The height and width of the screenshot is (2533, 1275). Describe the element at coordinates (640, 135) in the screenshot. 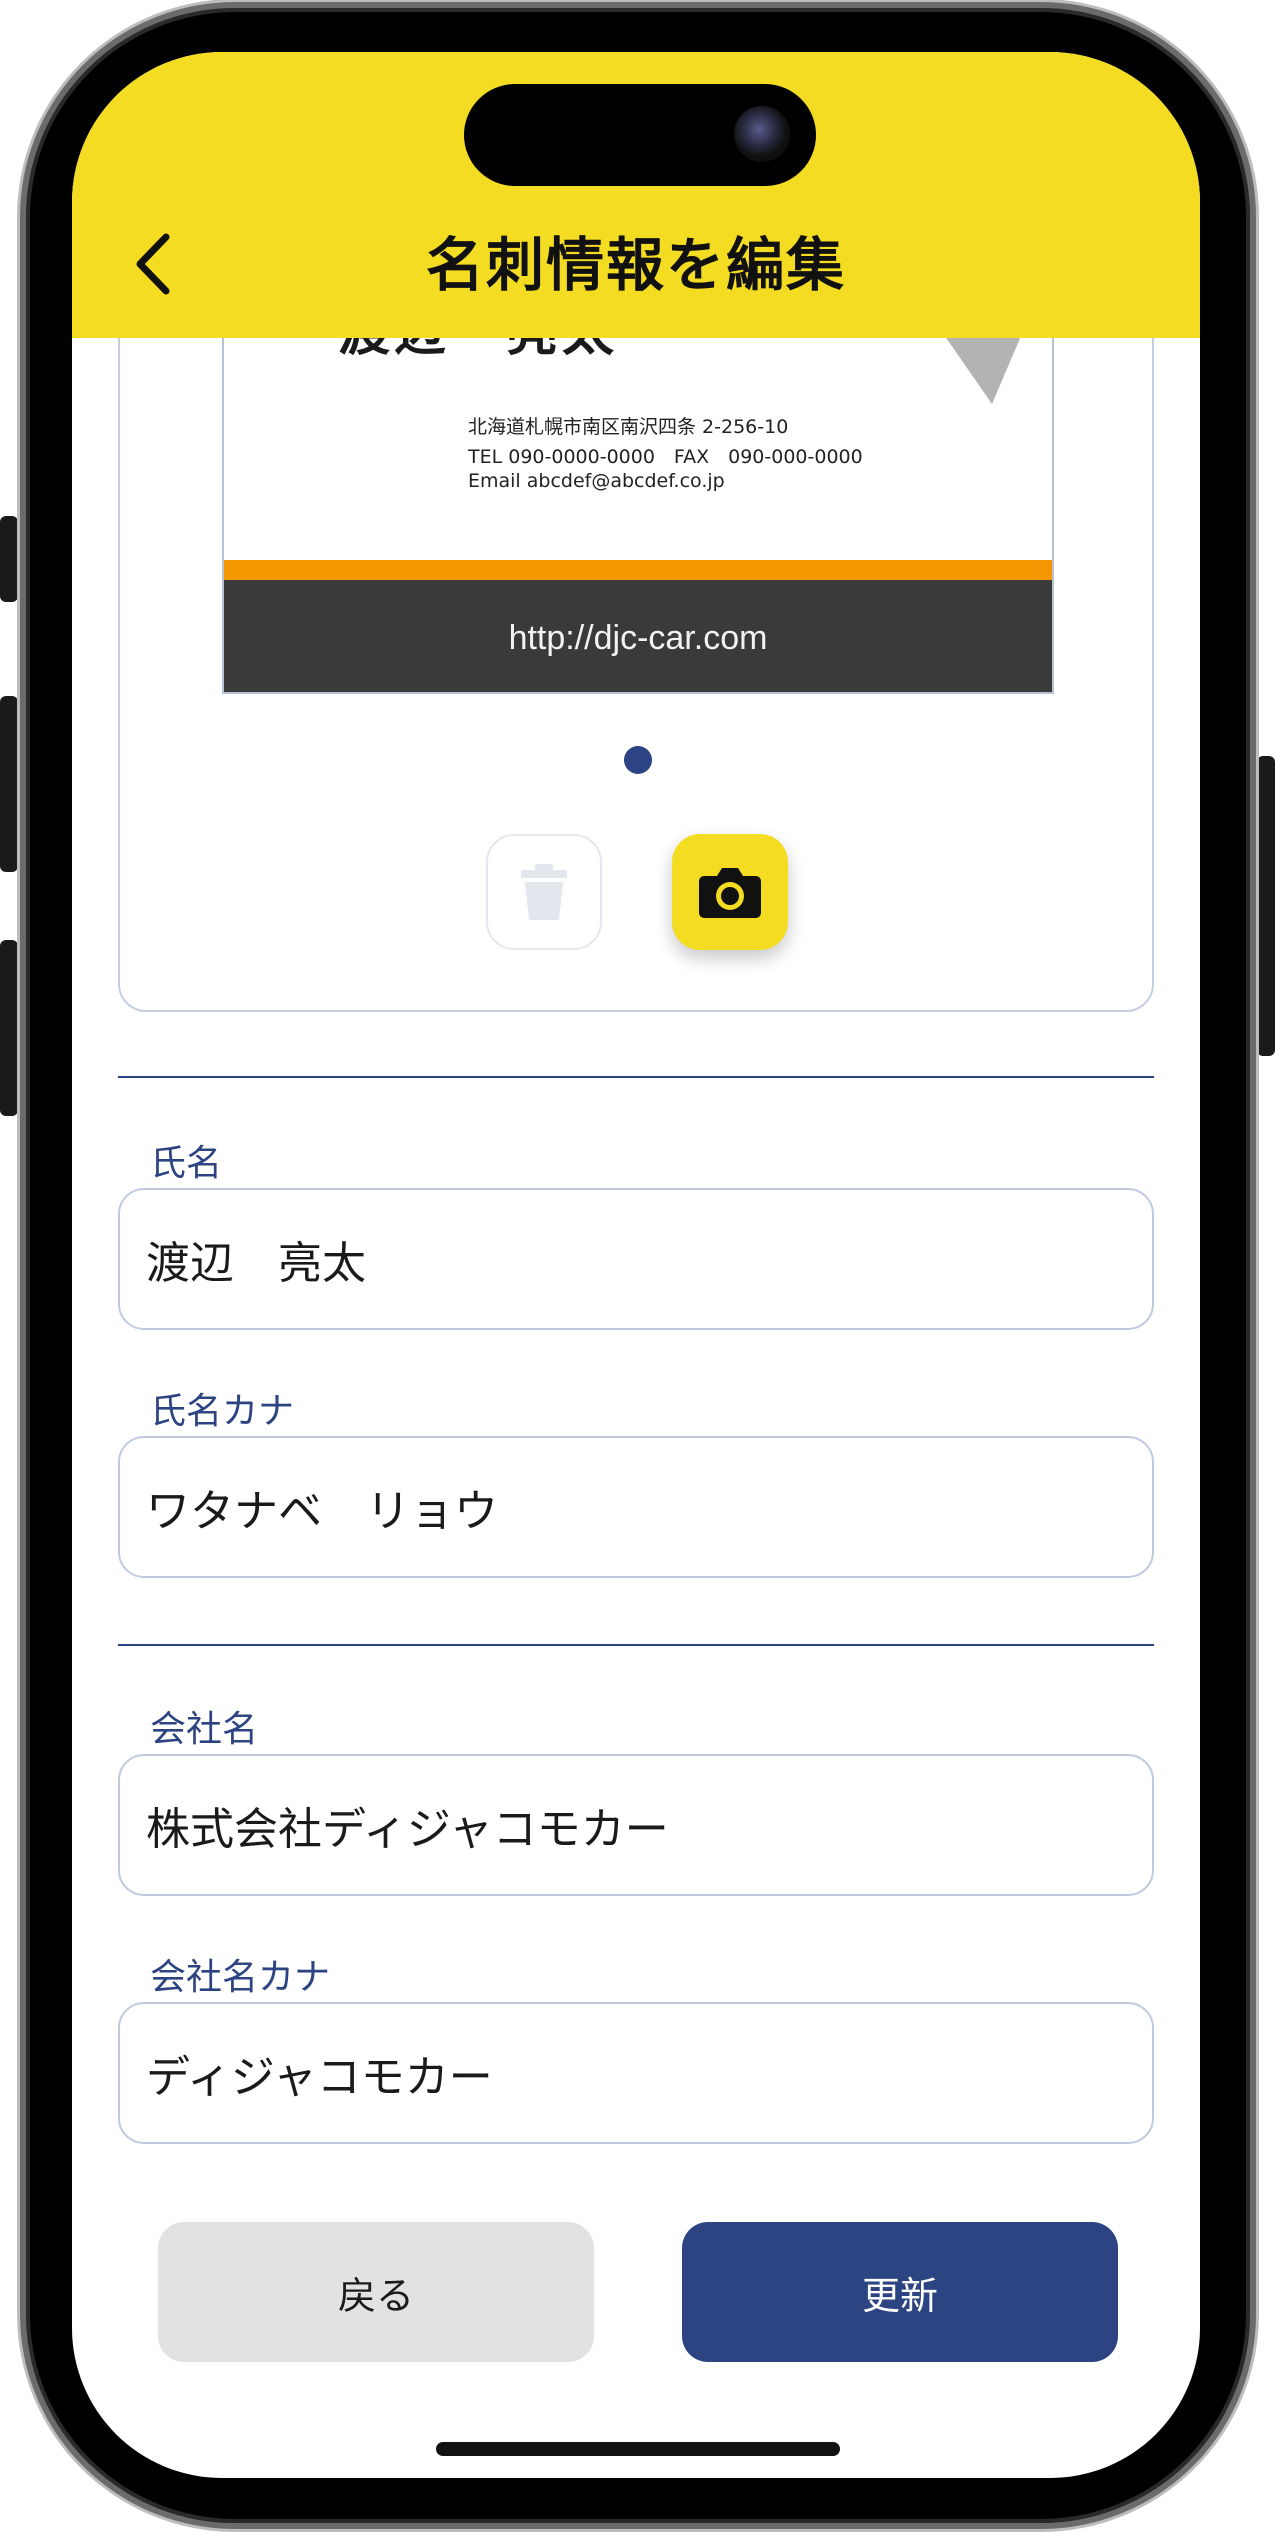

I see `dynamic-island` at that location.